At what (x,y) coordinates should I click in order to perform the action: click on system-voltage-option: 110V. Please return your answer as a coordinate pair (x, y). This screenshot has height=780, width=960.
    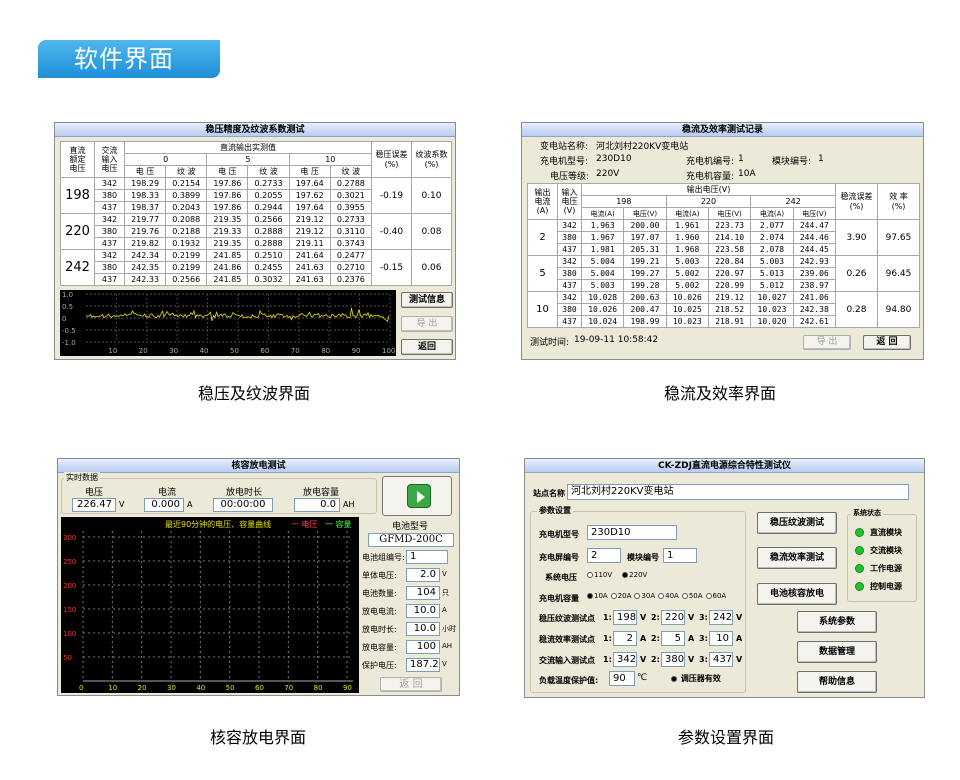
    Looking at the image, I should click on (599, 575).